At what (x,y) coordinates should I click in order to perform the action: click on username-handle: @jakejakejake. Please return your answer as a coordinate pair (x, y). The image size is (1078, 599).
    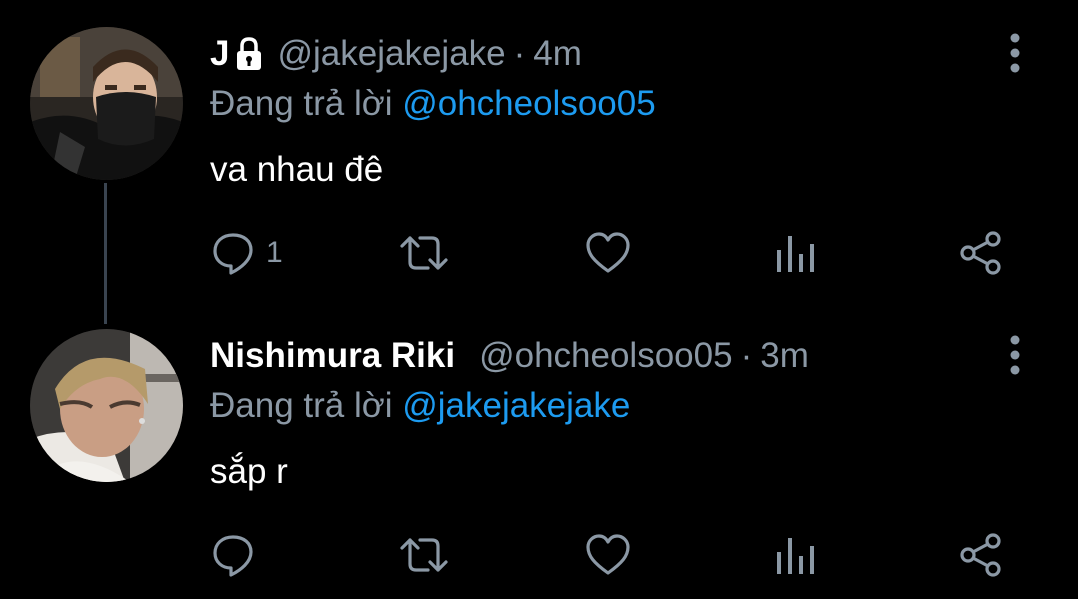
    Looking at the image, I should click on (391, 54).